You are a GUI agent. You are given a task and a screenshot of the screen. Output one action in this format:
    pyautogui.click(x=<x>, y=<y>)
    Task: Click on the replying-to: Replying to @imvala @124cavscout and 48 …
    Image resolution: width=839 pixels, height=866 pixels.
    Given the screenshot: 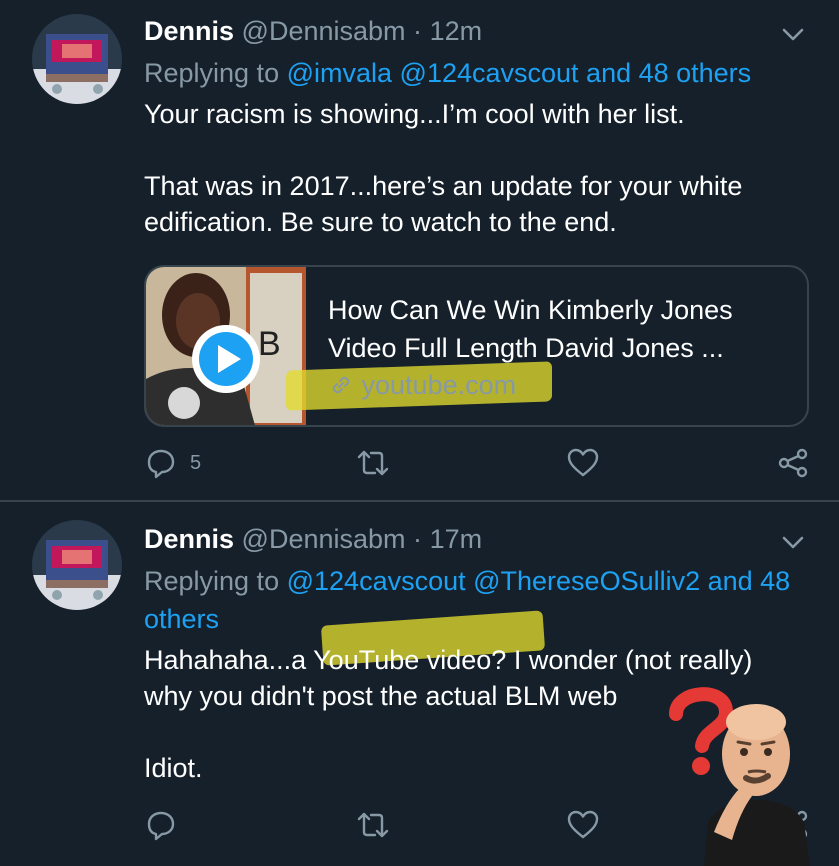 What is the action you would take?
    pyautogui.click(x=474, y=73)
    